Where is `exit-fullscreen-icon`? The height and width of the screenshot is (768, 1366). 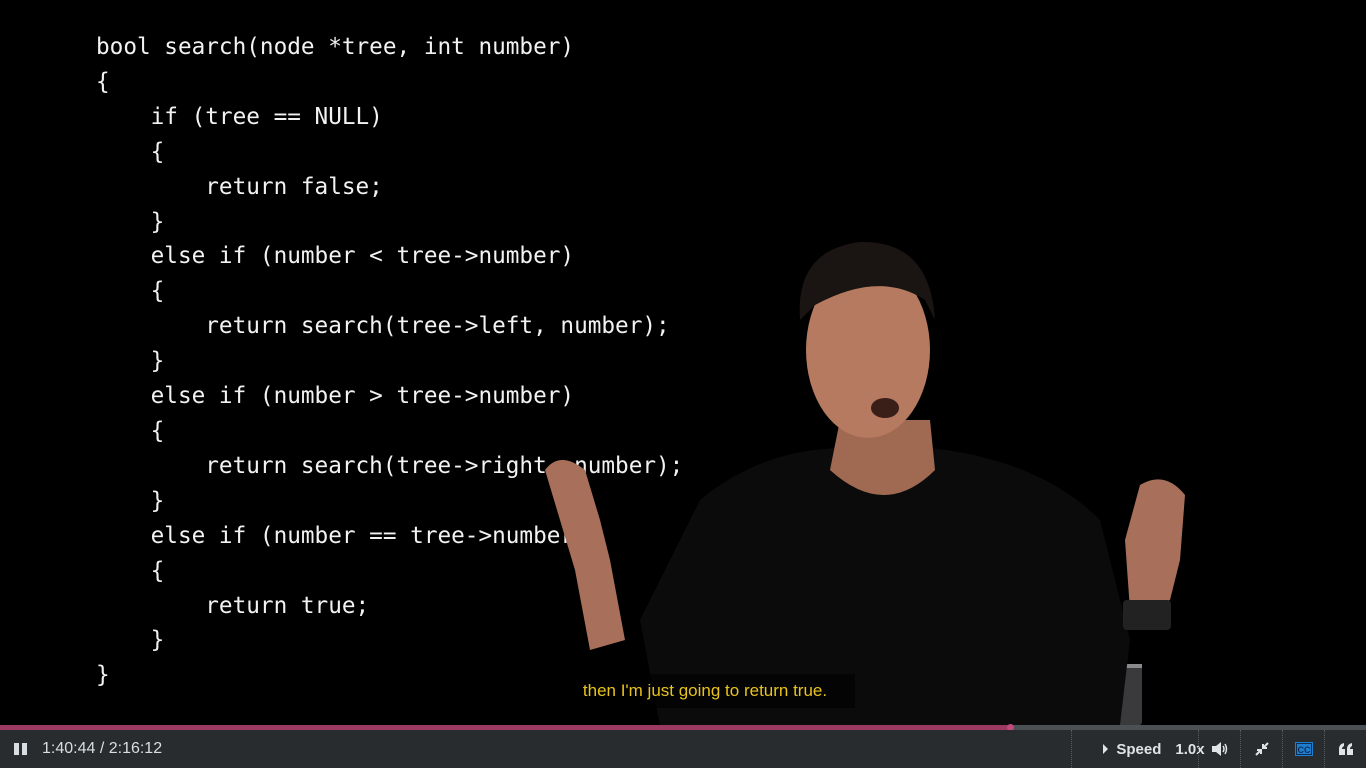 exit-fullscreen-icon is located at coordinates (1262, 749).